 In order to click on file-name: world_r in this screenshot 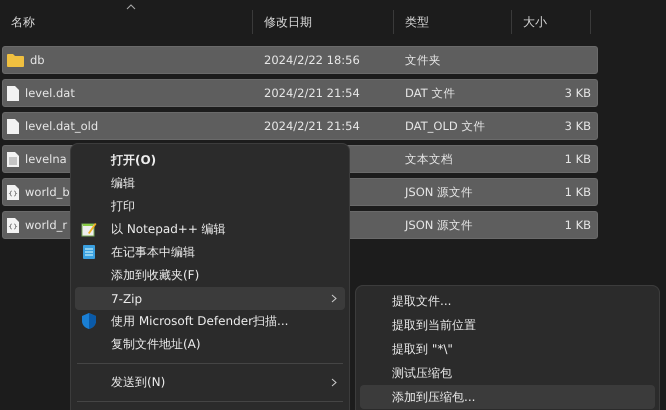, I will do `click(46, 225)`.